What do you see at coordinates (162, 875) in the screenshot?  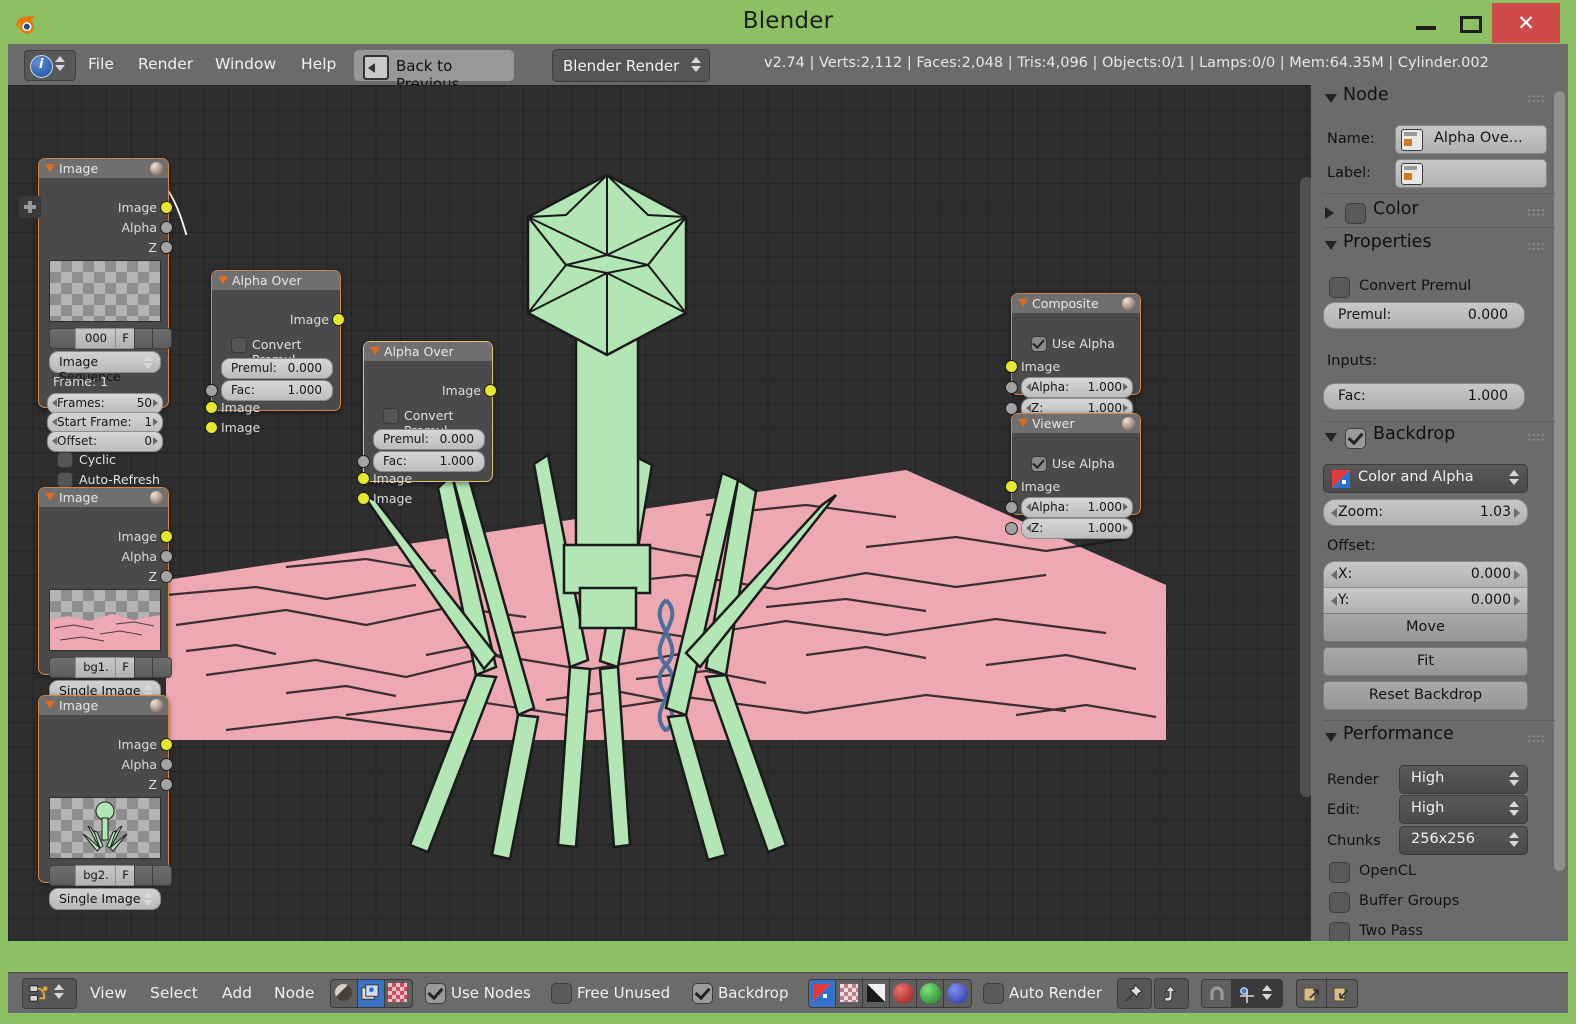 I see `unlink-image-icon` at bounding box center [162, 875].